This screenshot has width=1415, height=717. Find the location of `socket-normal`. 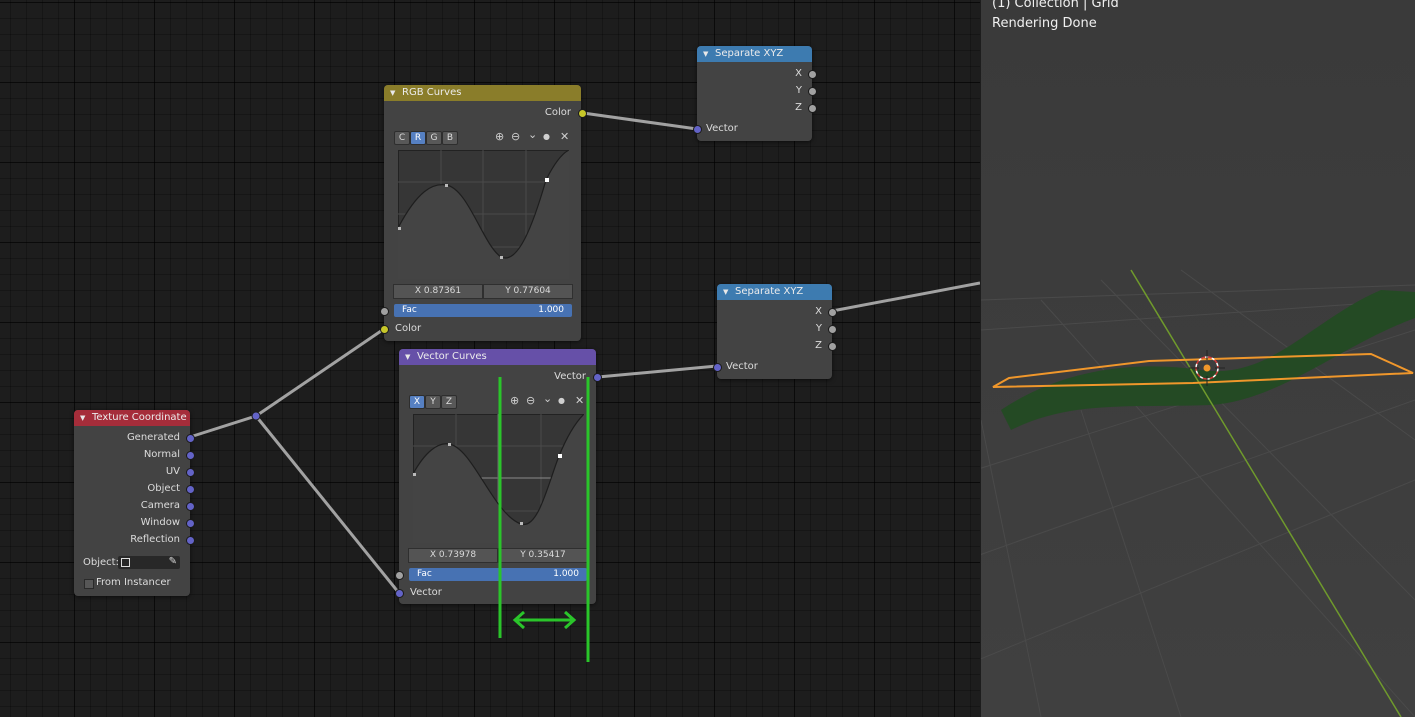

socket-normal is located at coordinates (190, 455).